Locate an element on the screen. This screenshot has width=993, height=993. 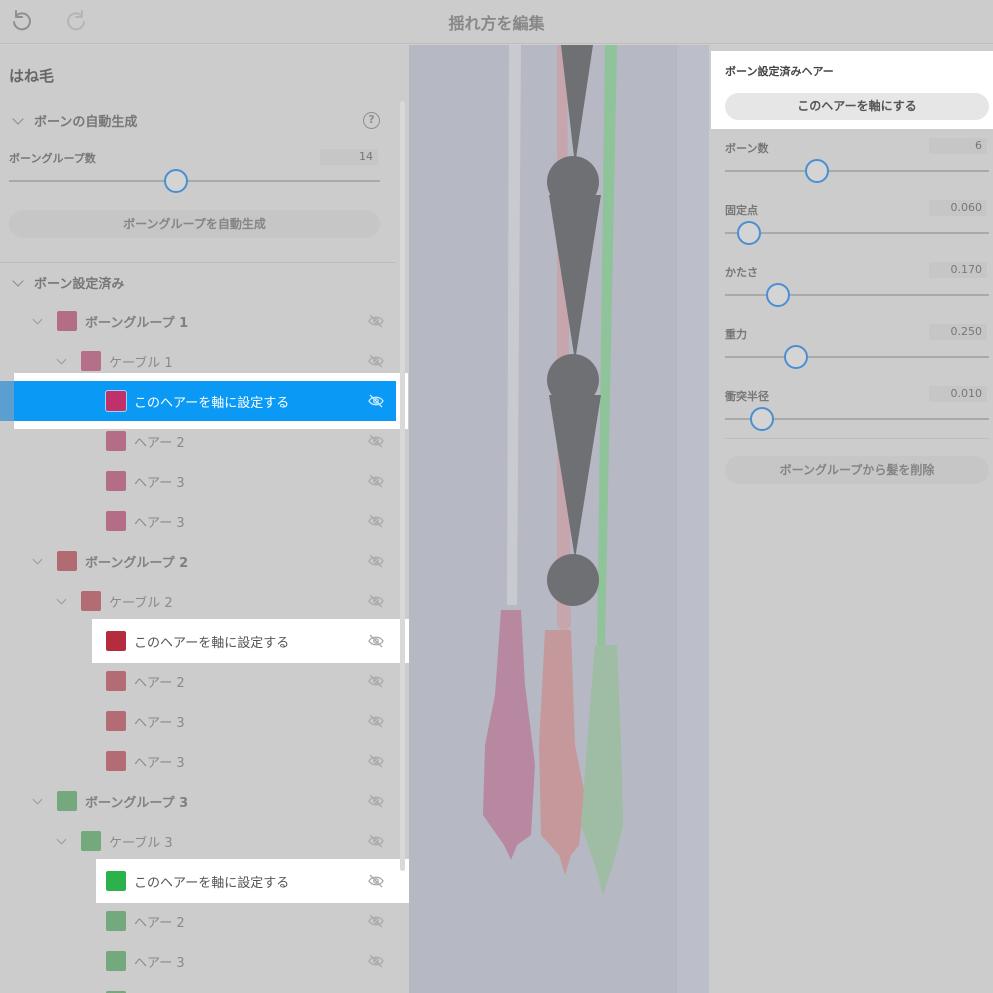
scrollbar is located at coordinates (402, 486).